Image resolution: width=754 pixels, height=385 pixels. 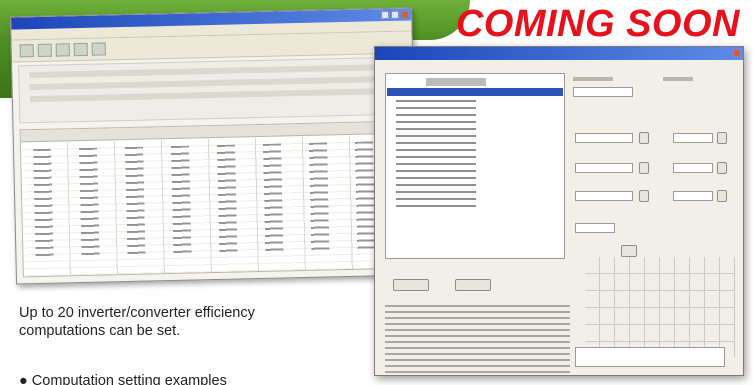 What do you see at coordinates (456, 82) in the screenshot?
I see `list-header` at bounding box center [456, 82].